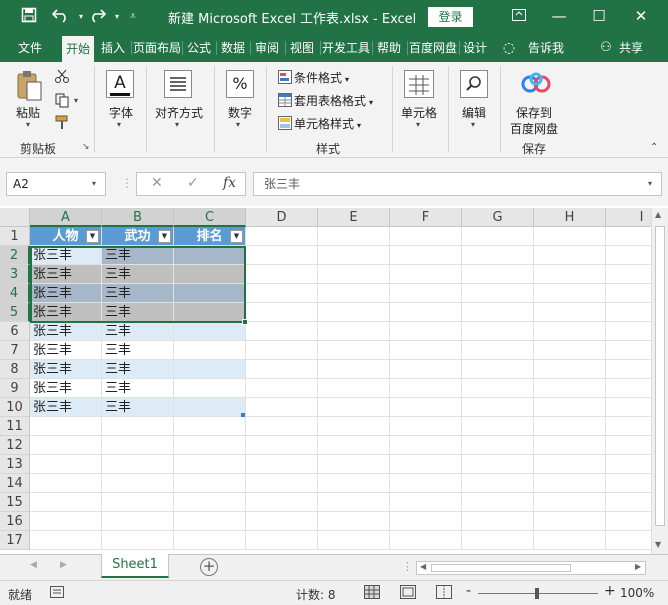  What do you see at coordinates (29, 17) in the screenshot?
I see `save-icon` at bounding box center [29, 17].